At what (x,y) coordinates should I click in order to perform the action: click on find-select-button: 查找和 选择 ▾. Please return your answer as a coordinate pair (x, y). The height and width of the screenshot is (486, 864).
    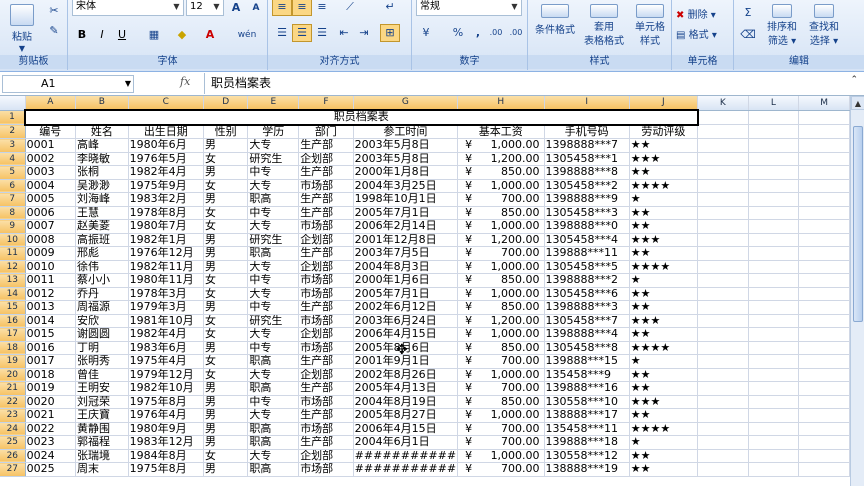
    Looking at the image, I should click on (824, 26).